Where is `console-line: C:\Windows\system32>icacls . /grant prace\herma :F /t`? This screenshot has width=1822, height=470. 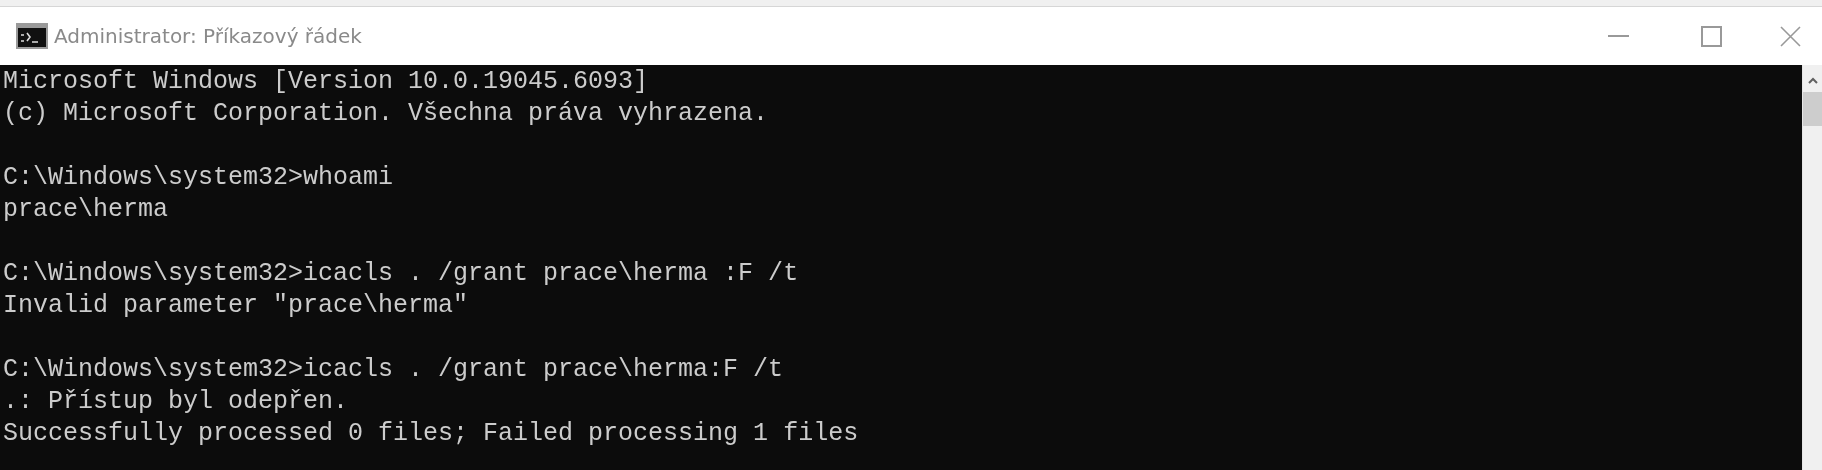 console-line: C:\Windows\system32>icacls . /grant prace\herma :F /t is located at coordinates (401, 274).